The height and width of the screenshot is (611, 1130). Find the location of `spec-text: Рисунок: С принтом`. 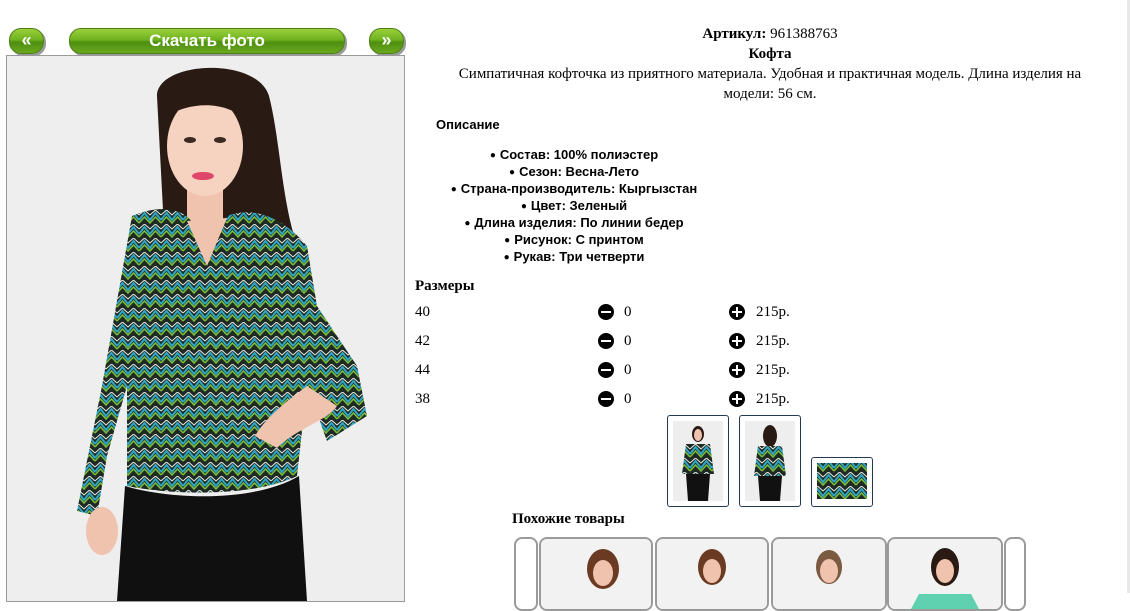

spec-text: Рисунок: С принтом is located at coordinates (579, 239).